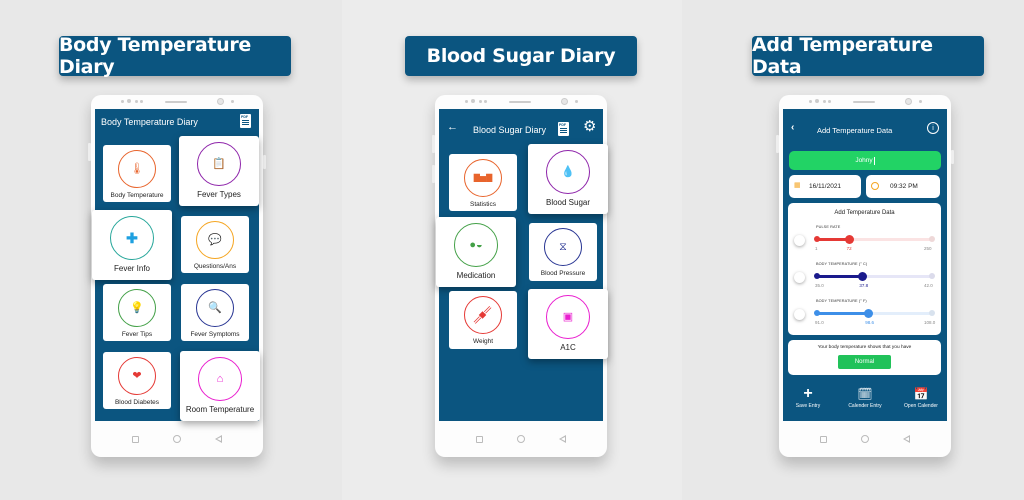  What do you see at coordinates (825, 186) in the screenshot?
I see `date-field: ▦ 16/11/2021` at bounding box center [825, 186].